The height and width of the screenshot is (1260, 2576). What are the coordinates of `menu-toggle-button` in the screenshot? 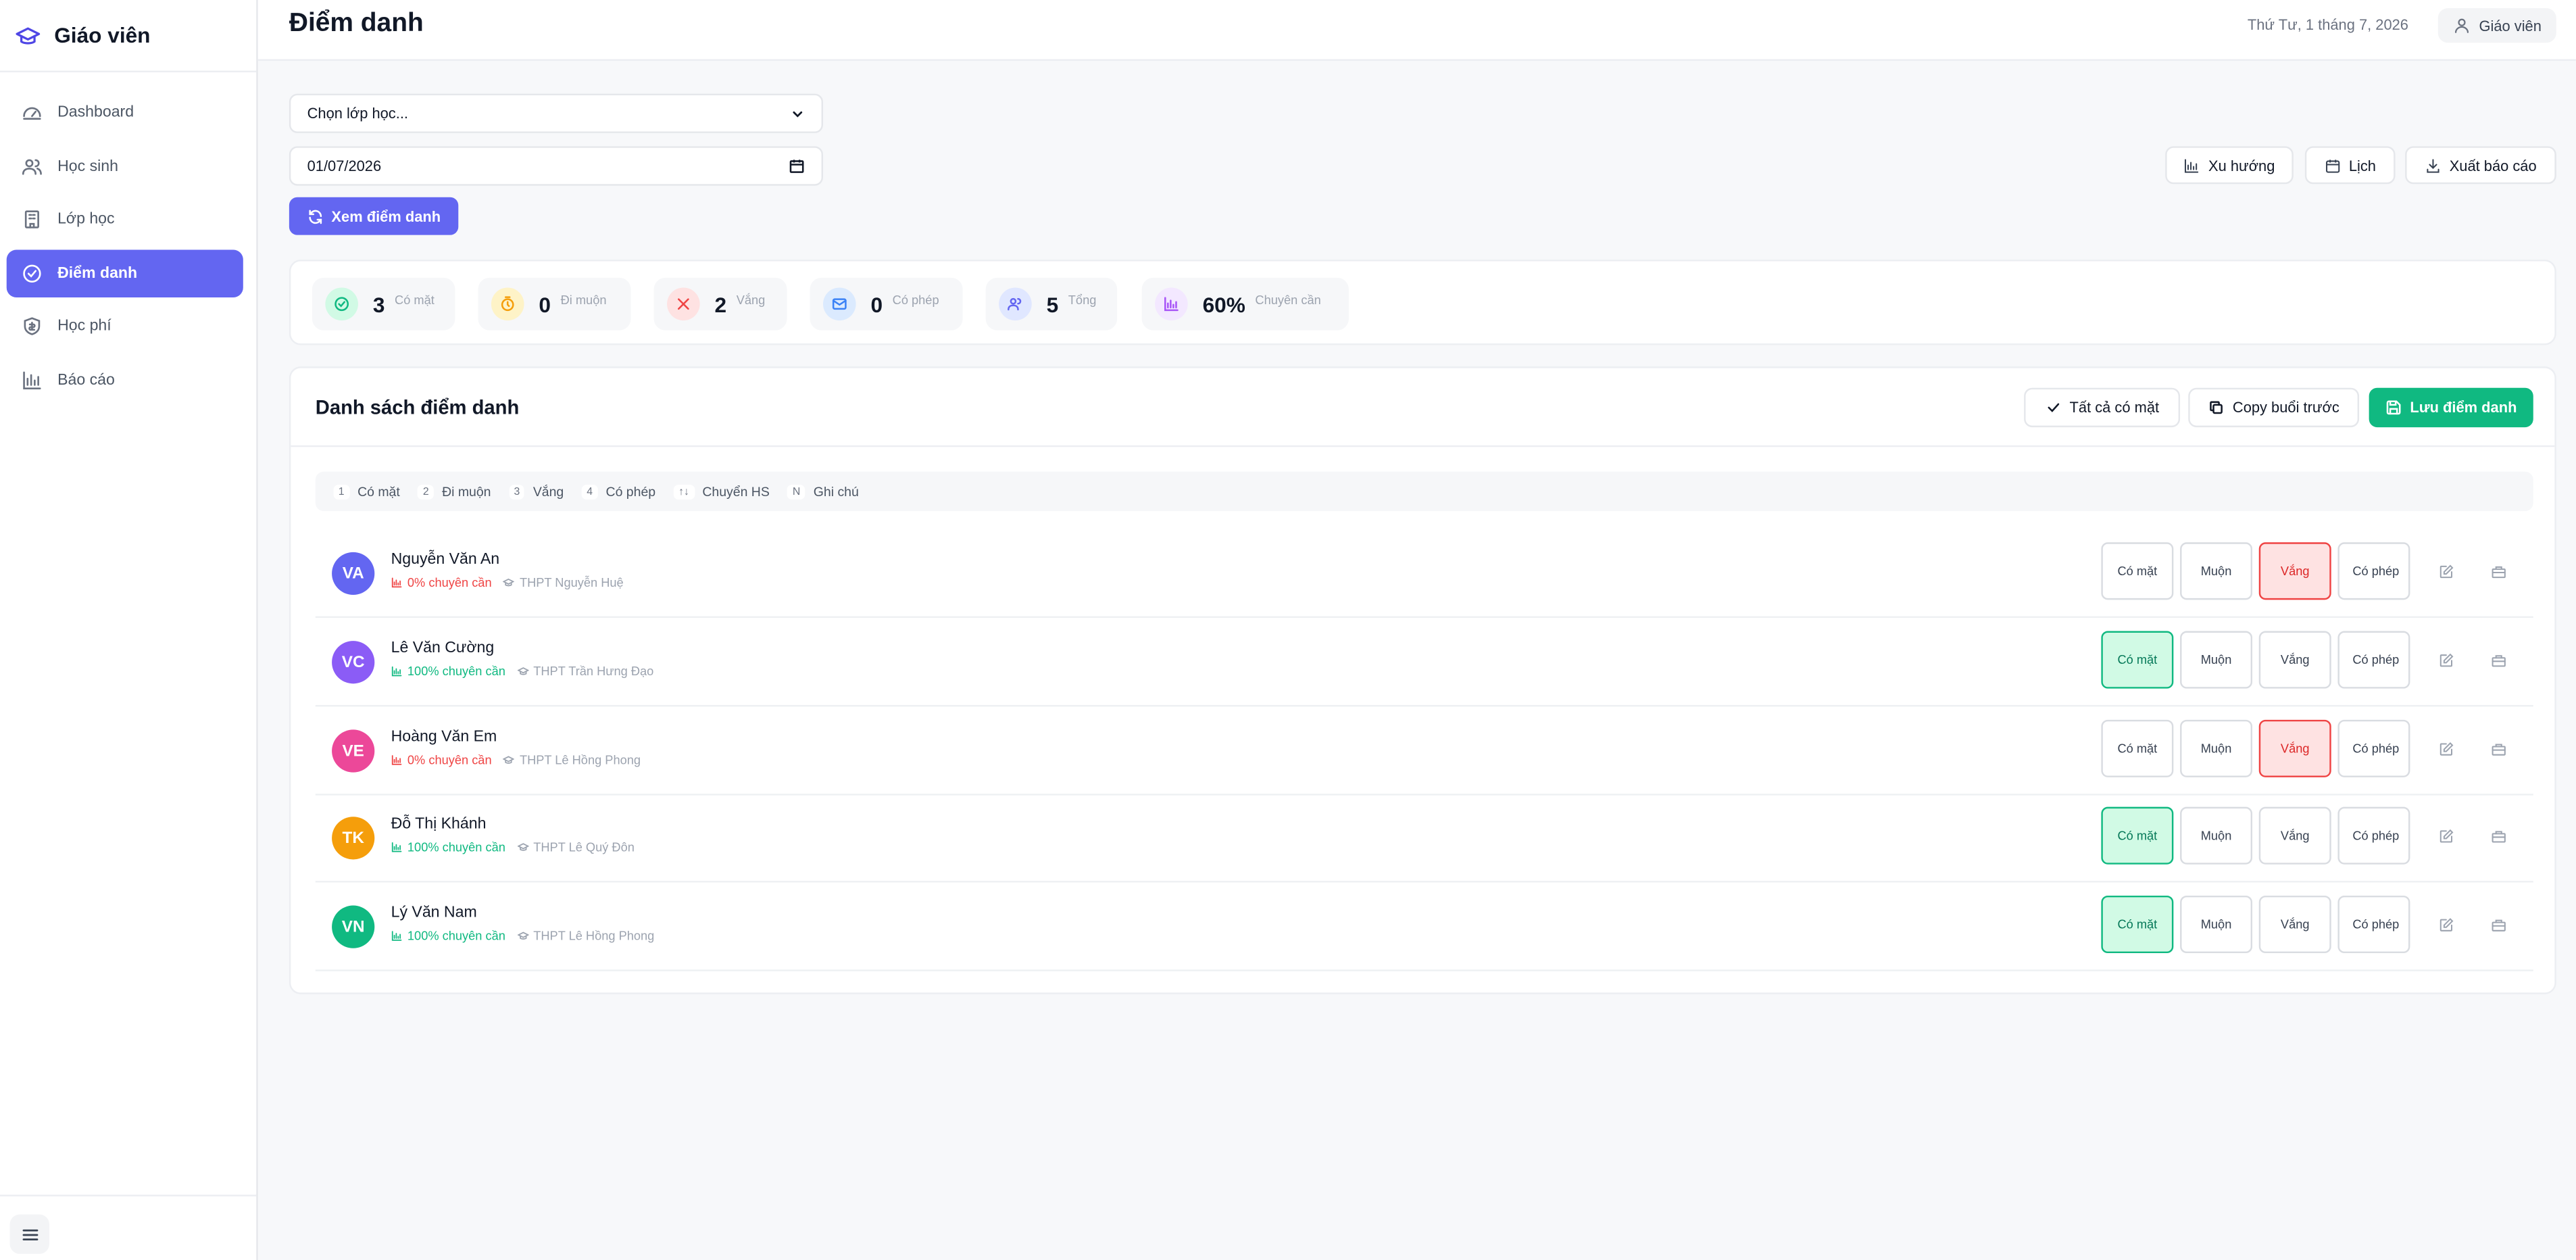 It's located at (29, 1234).